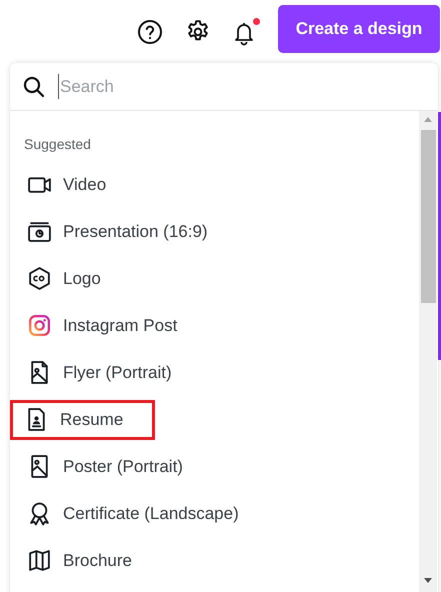  Describe the element at coordinates (428, 216) in the screenshot. I see `scrollbar-thumb` at that location.